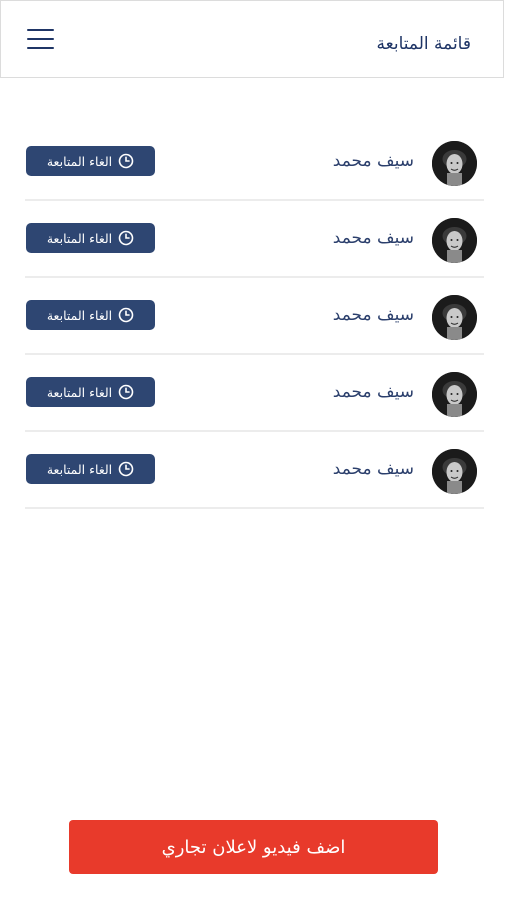 The width and height of the screenshot is (506, 900). I want to click on menu-icon, so click(41, 40).